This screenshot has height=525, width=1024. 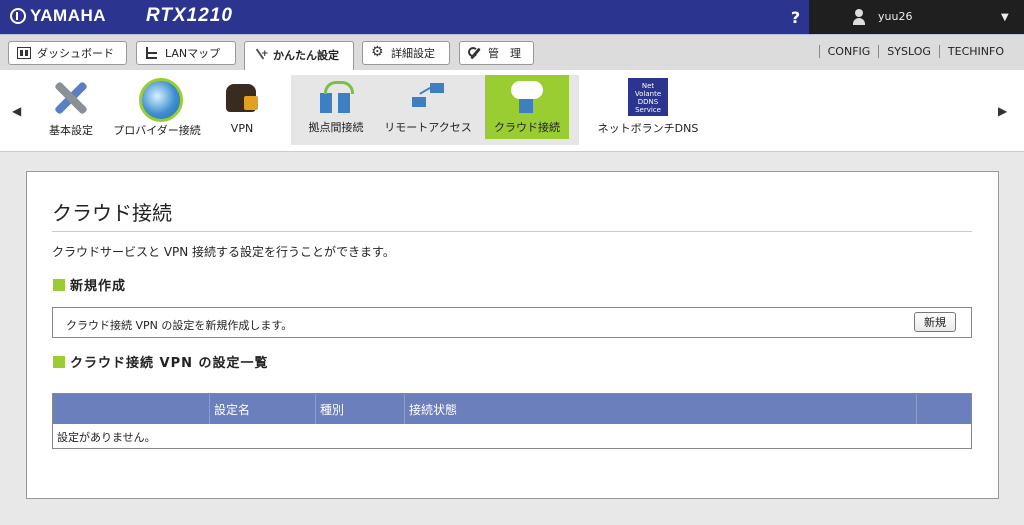 I want to click on nav-netvolante-dns: Net Volante DDNS Service ネットボランチDNS, so click(x=648, y=107).